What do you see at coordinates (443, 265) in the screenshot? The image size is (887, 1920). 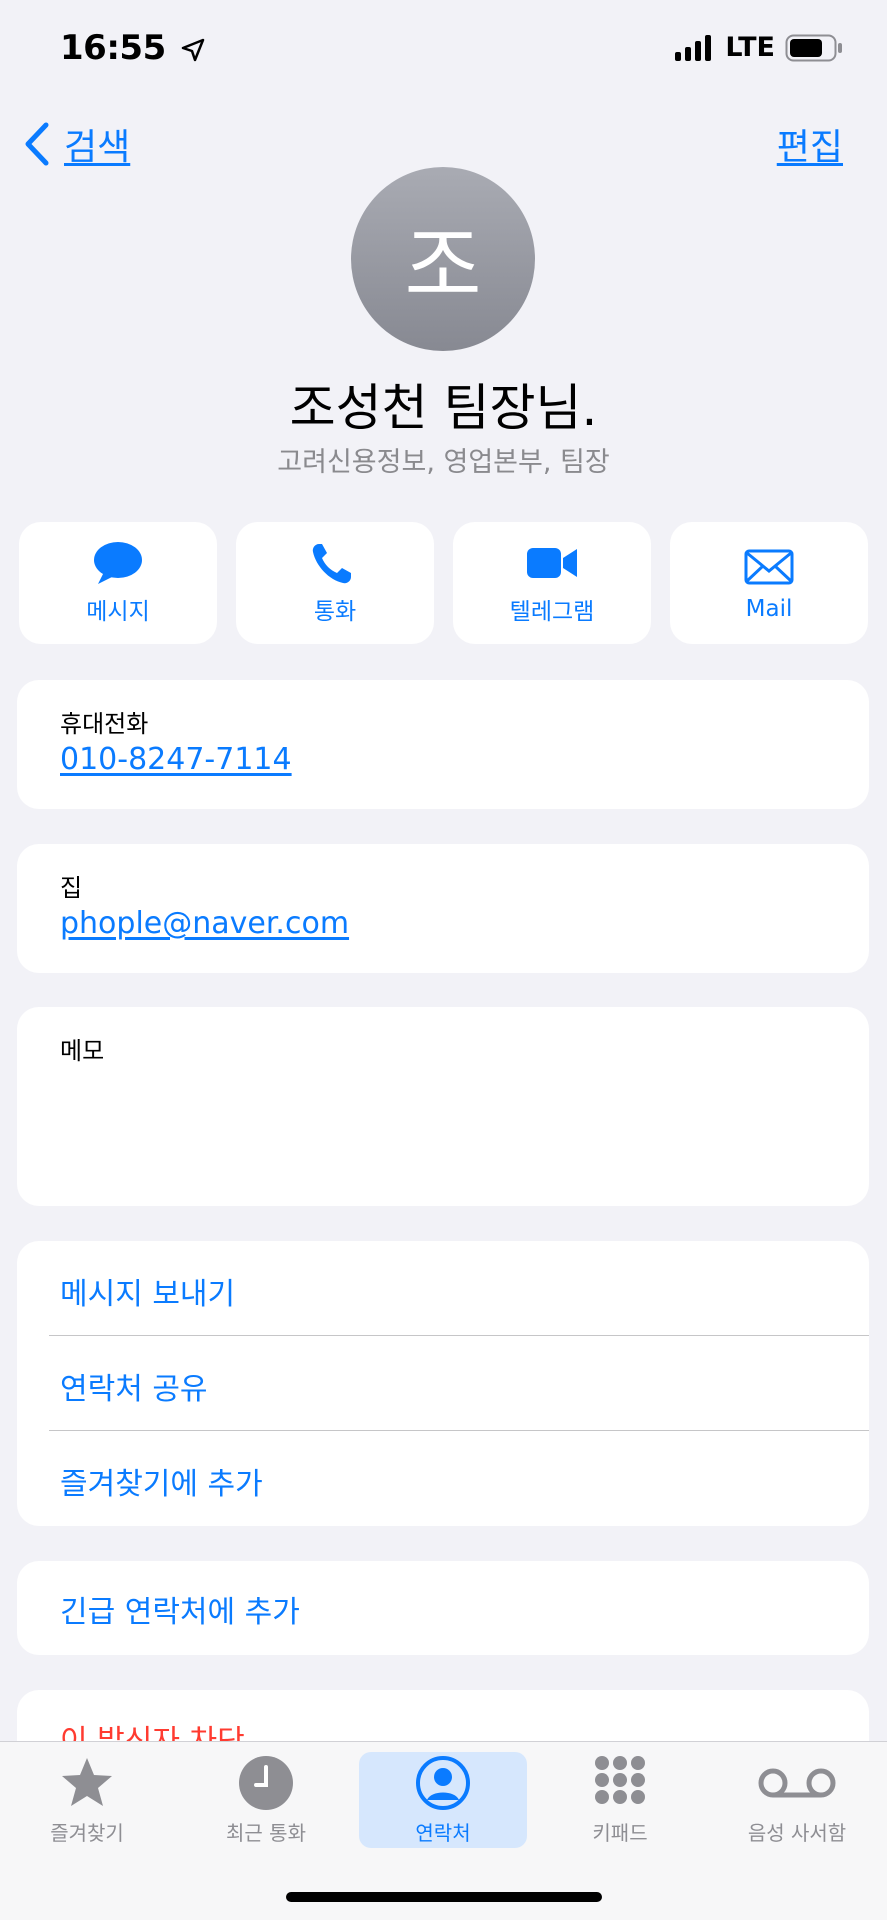 I see `avatar-initial: 조` at bounding box center [443, 265].